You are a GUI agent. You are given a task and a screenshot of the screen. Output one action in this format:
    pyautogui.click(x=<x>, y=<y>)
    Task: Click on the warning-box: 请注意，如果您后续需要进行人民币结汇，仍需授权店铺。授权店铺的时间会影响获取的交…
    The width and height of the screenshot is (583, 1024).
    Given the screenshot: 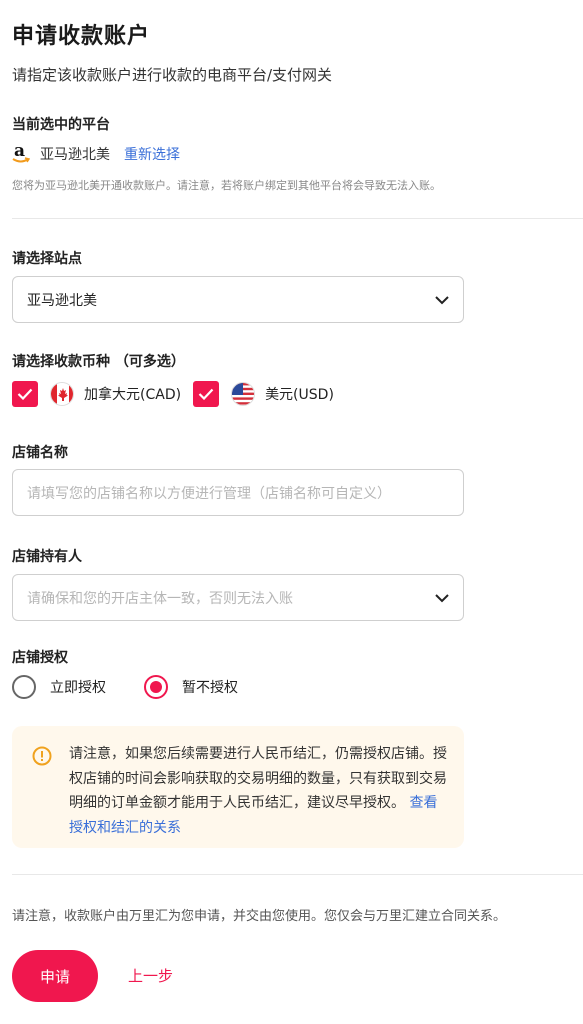 What is the action you would take?
    pyautogui.click(x=238, y=787)
    